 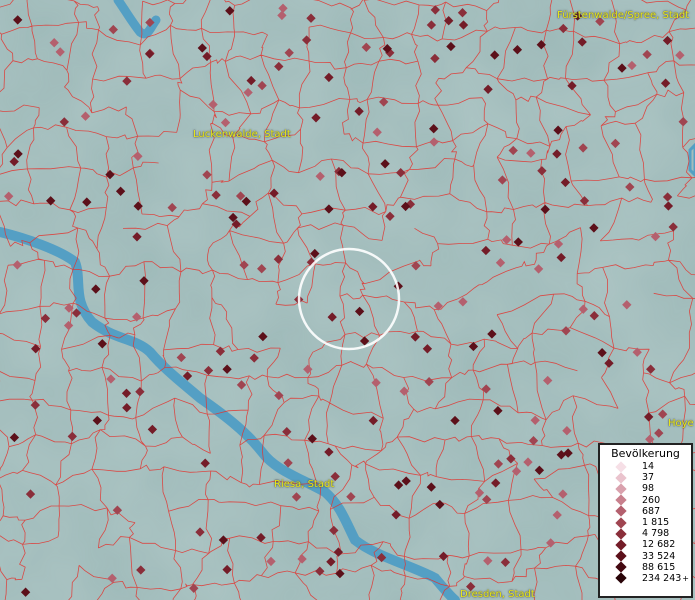 I want to click on legend-class: 12 682, so click(x=645, y=545).